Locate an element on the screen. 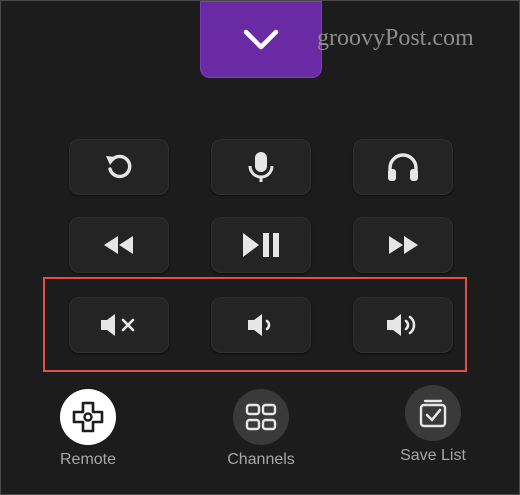 The width and height of the screenshot is (520, 495). rewind-button is located at coordinates (119, 245).